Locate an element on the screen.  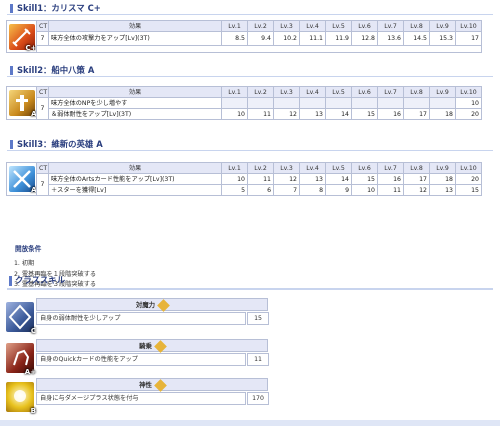
class-skill-value: 170 is located at coordinates (258, 398).